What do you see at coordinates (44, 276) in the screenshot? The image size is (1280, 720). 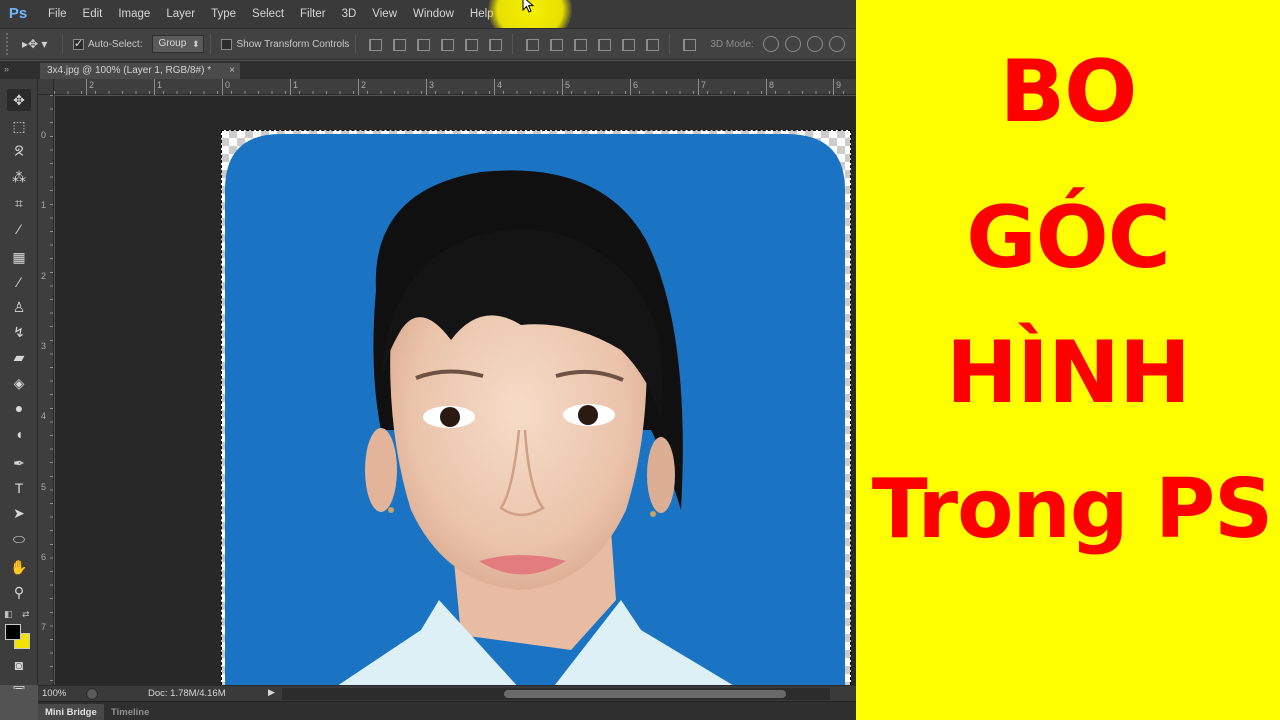 I see `ruler-label: 2` at bounding box center [44, 276].